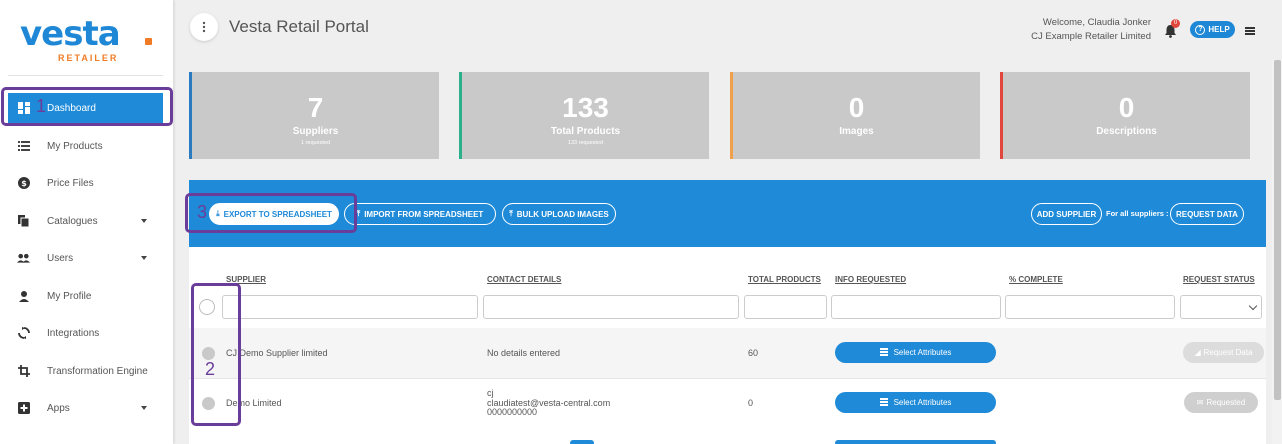  Describe the element at coordinates (70, 183) in the screenshot. I see `sidebar-item-label: Price Files` at that location.